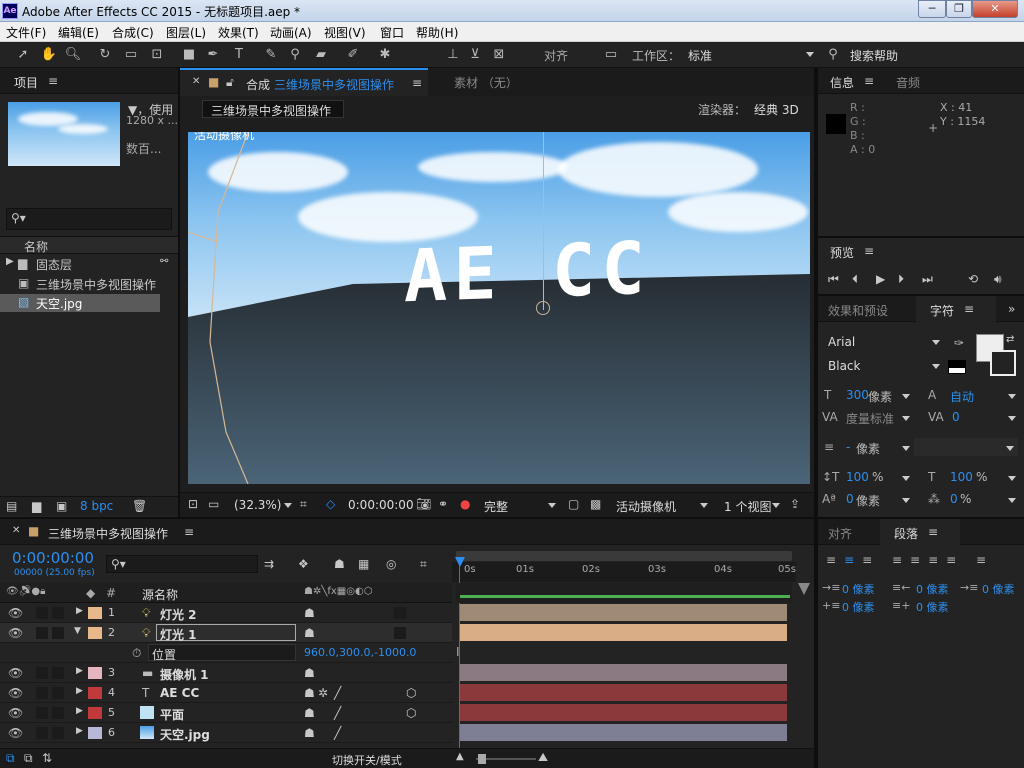  I want to click on layer-name: 灯光 2, so click(178, 614).